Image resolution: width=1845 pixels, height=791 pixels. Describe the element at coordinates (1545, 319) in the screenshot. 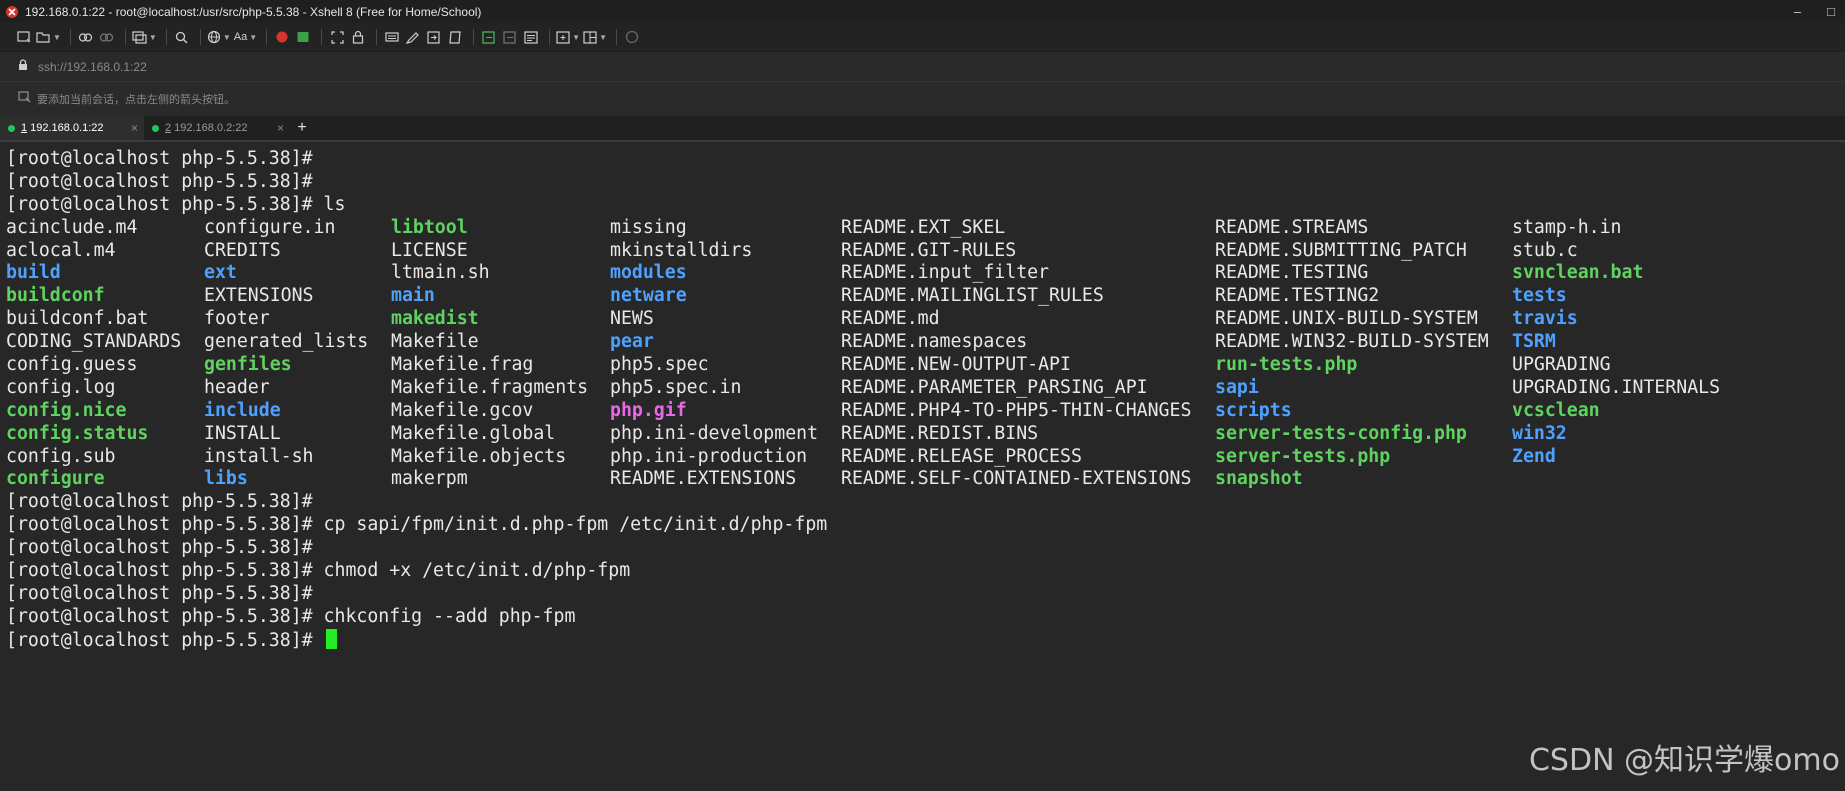

I see `ls-entry: travis` at that location.